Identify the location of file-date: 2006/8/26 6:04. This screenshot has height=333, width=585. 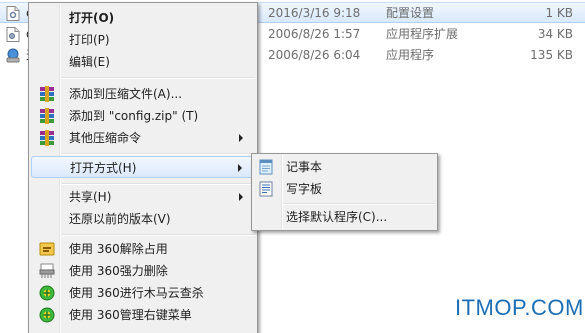
(314, 55).